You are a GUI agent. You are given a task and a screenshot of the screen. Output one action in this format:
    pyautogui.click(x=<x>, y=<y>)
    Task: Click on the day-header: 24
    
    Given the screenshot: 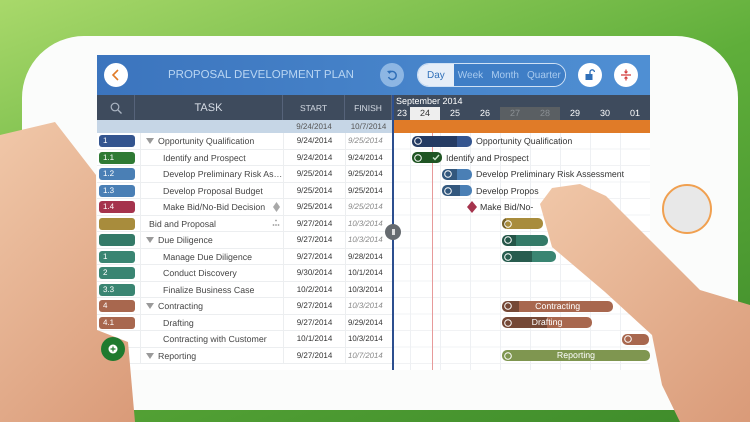 What is the action you would take?
    pyautogui.click(x=425, y=113)
    